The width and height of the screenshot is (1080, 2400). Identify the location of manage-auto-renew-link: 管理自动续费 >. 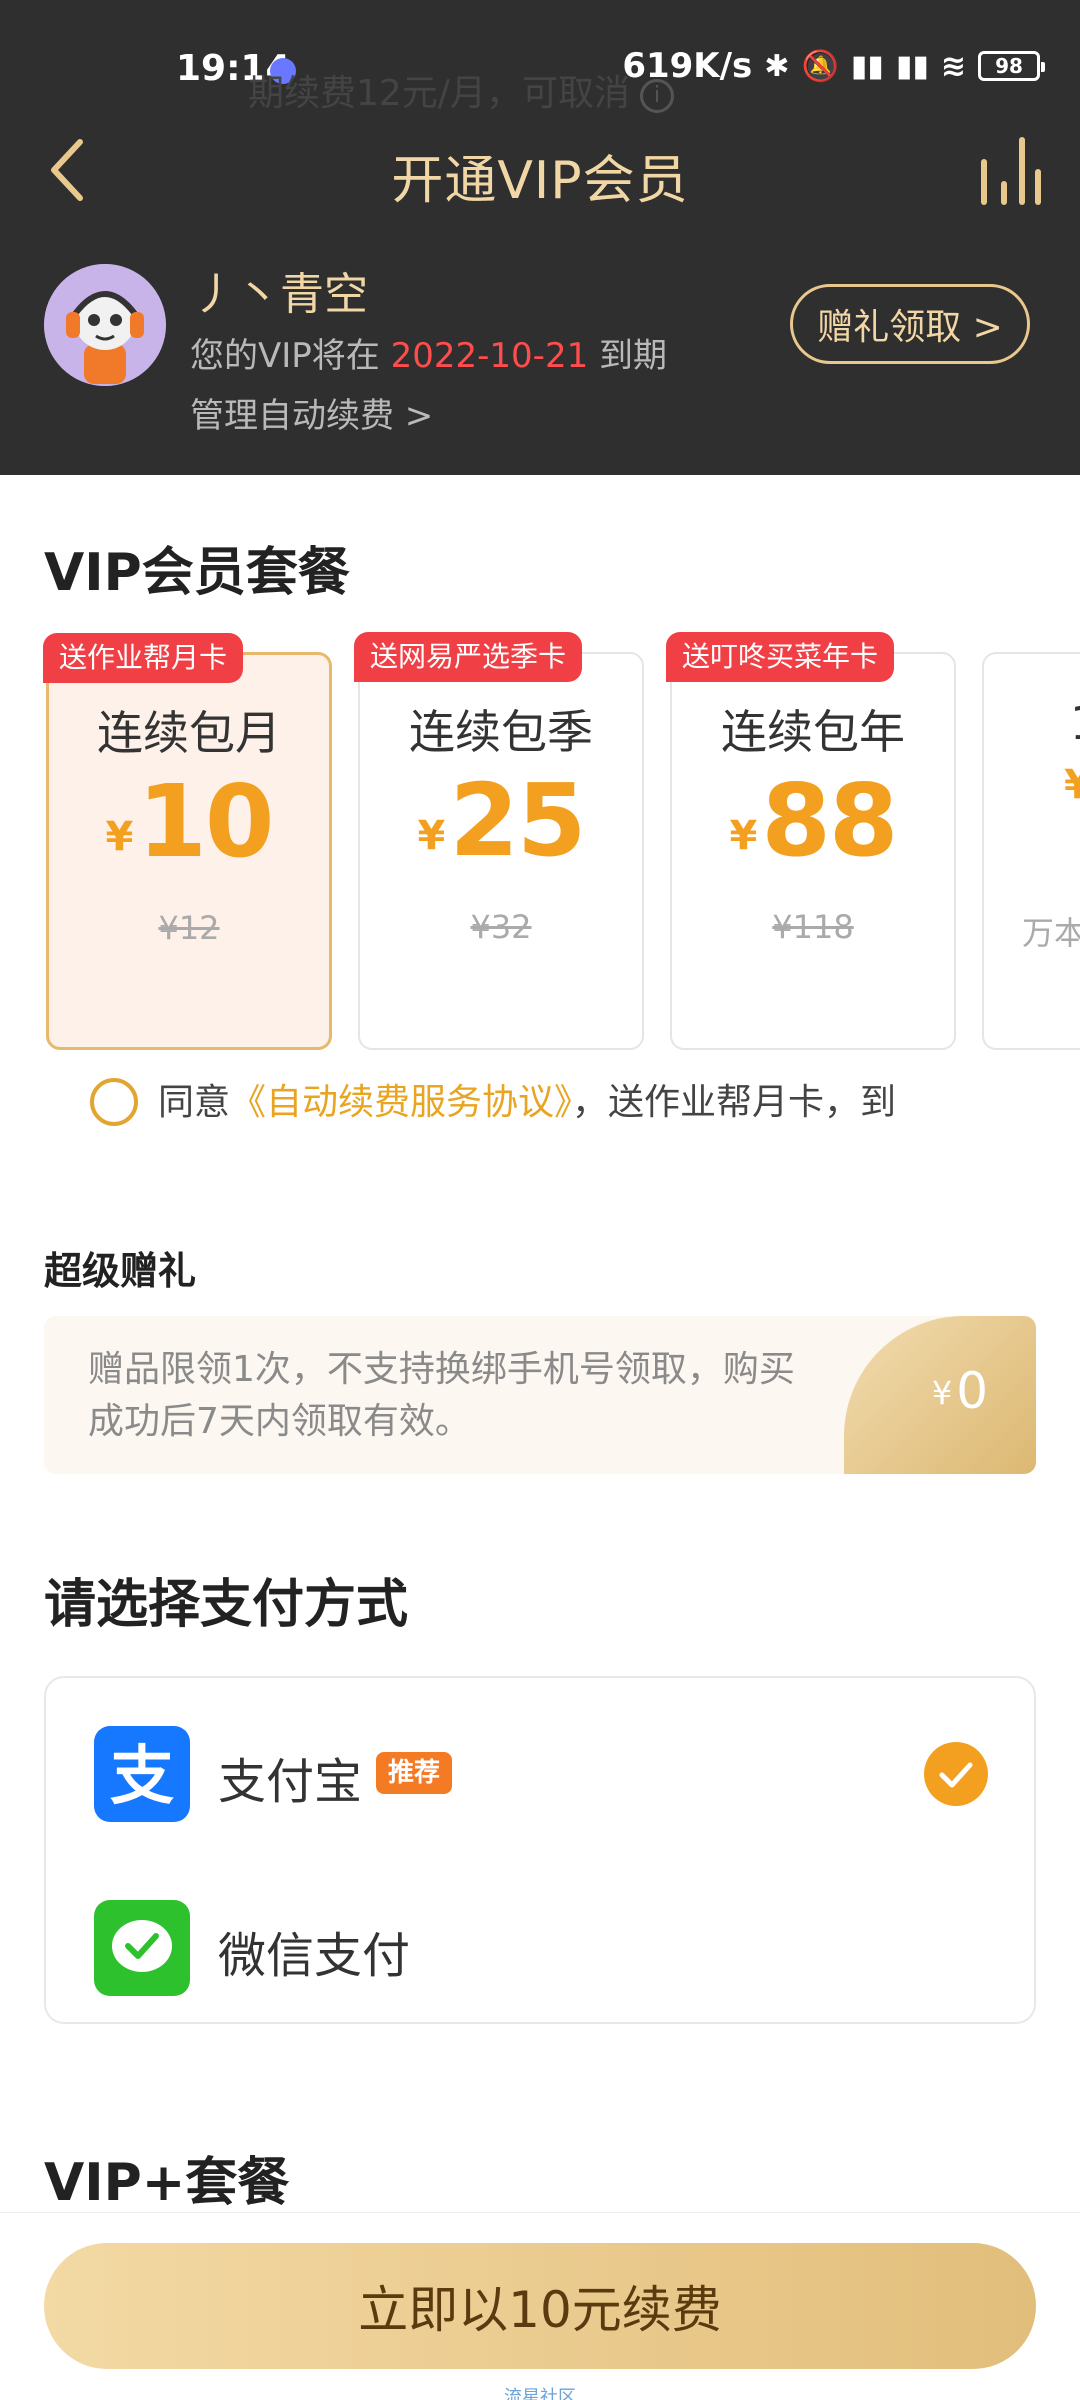
(311, 412).